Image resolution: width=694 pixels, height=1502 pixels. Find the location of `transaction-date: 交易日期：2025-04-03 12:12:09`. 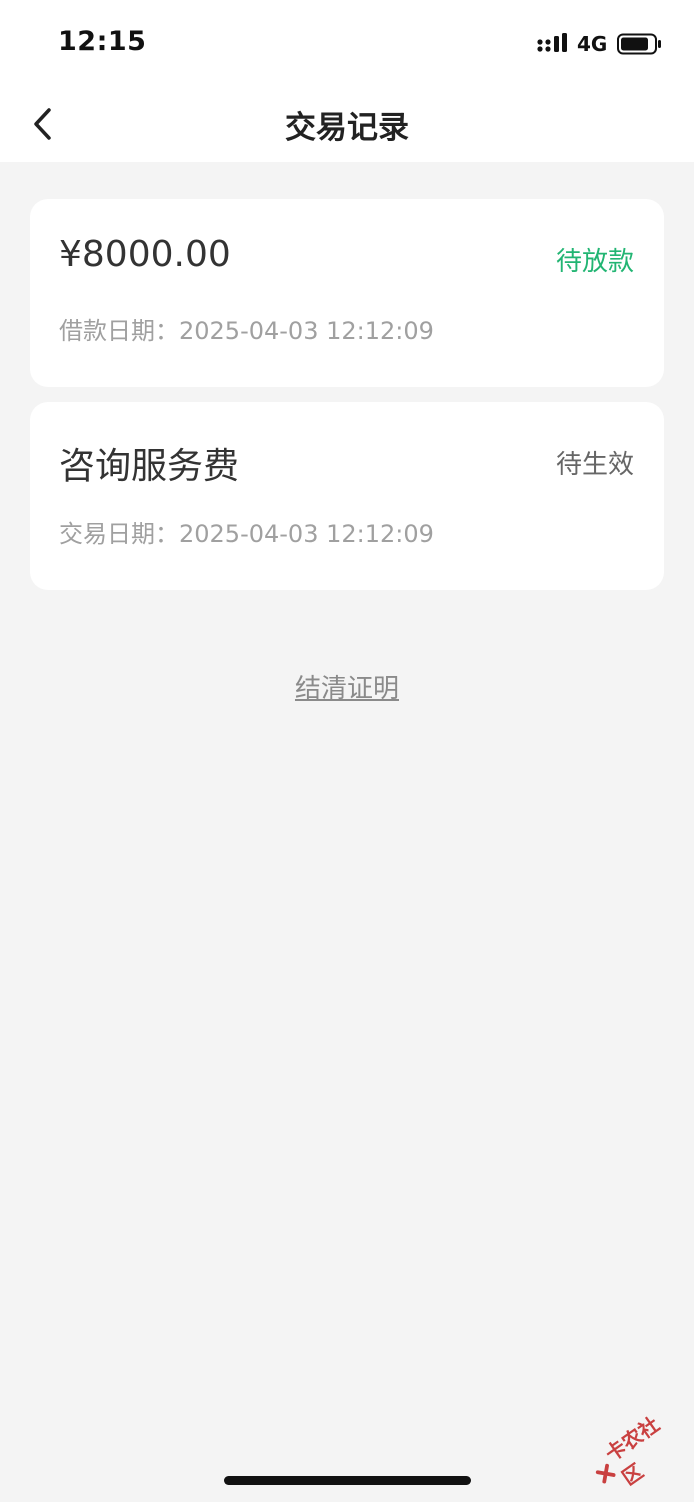

transaction-date: 交易日期：2025-04-03 12:12:09 is located at coordinates (246, 534).